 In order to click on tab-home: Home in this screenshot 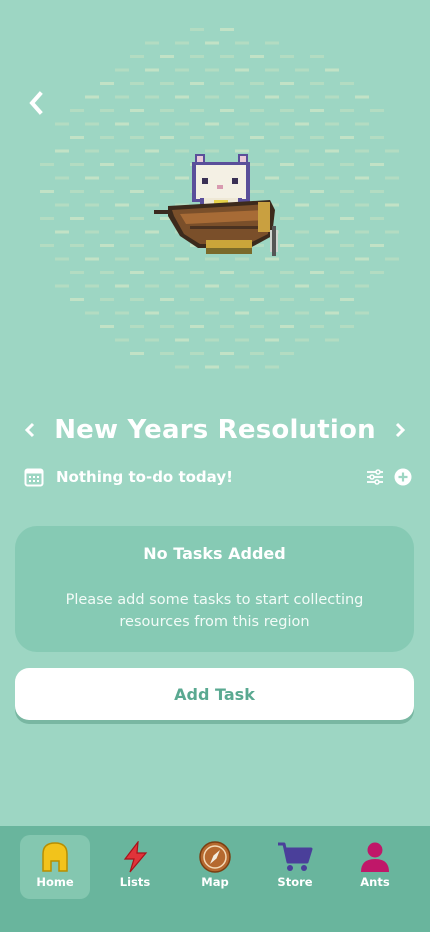, I will do `click(55, 867)`.